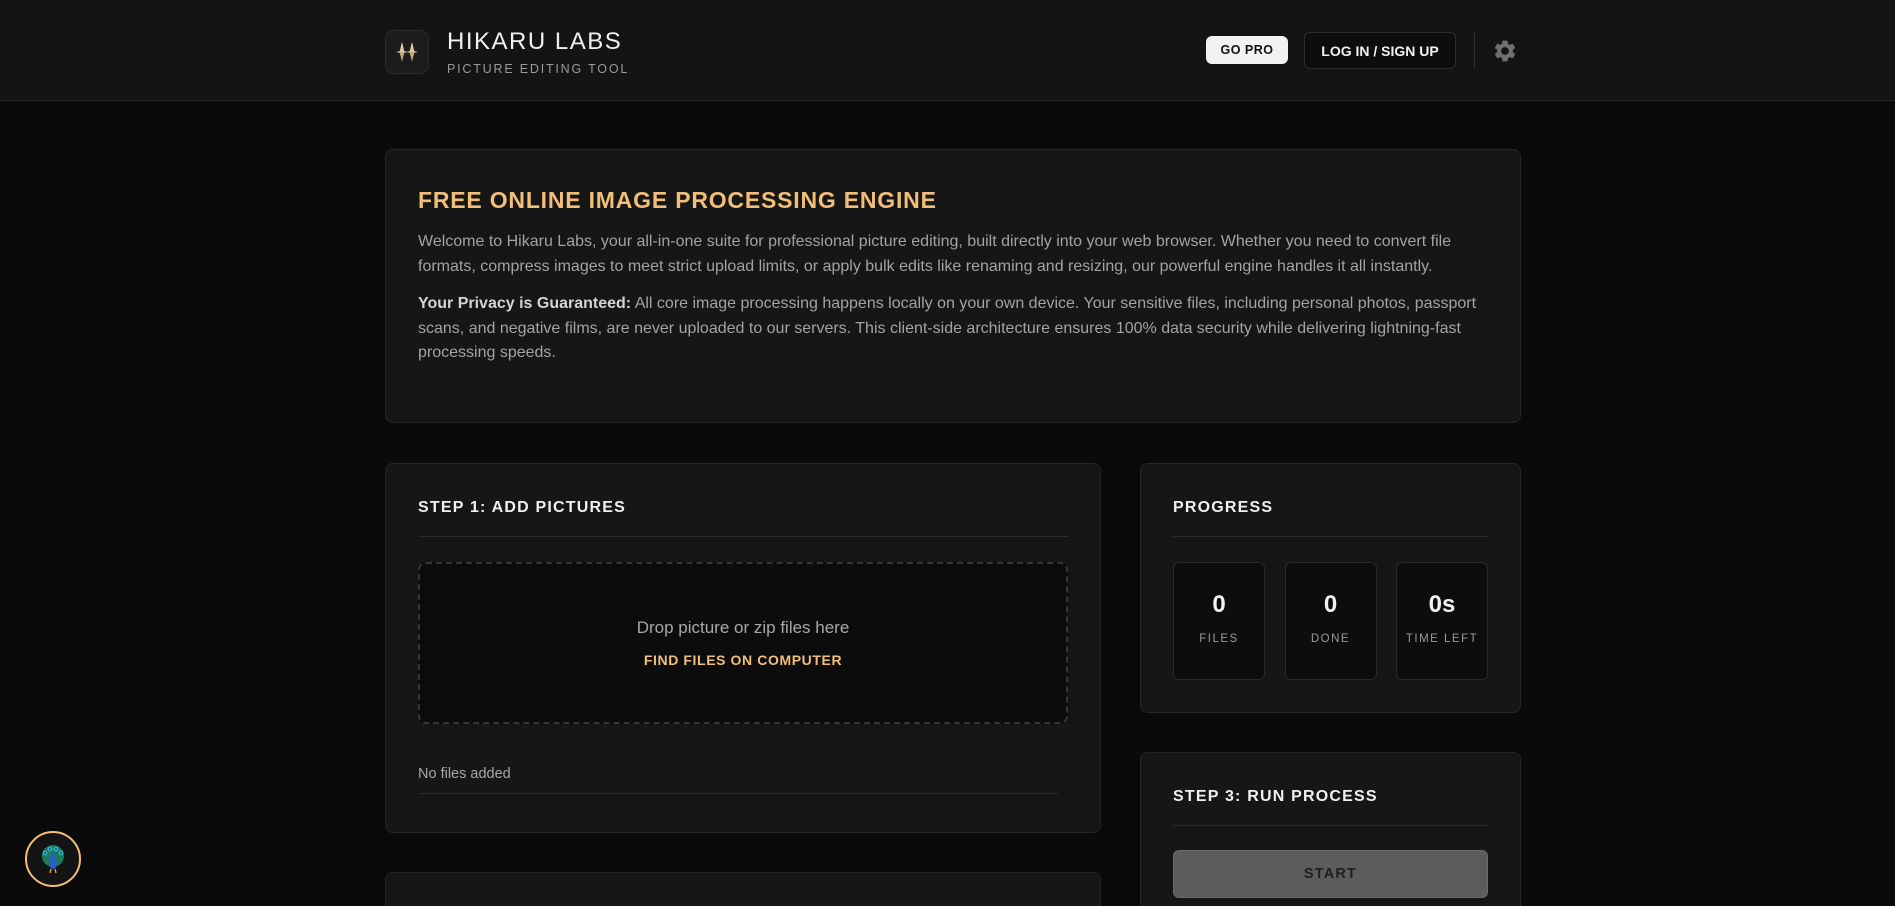 The width and height of the screenshot is (1895, 906). I want to click on privacy-label: Your Privacy is Guaranteed:, so click(525, 303).